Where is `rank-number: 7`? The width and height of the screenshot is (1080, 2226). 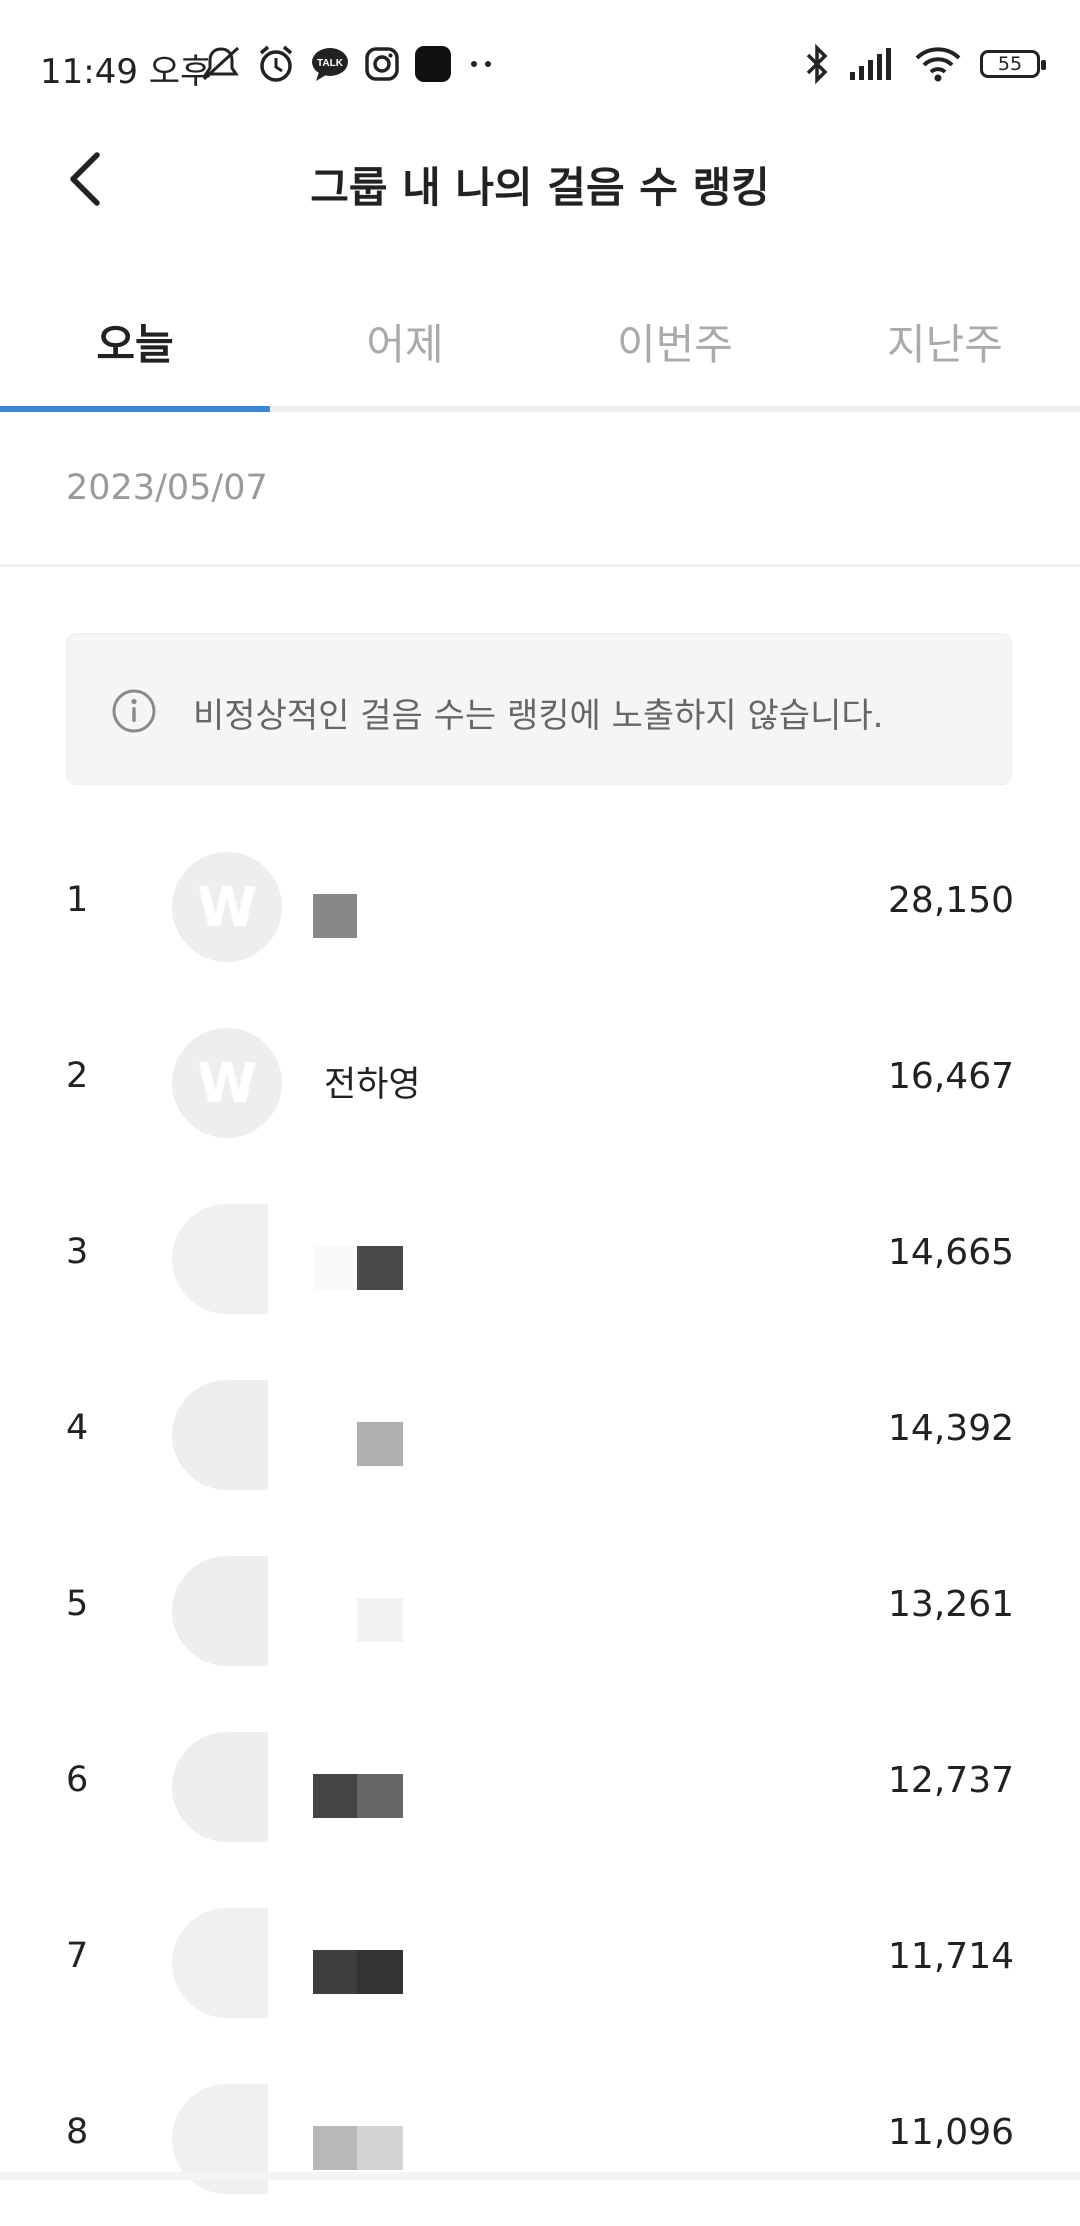 rank-number: 7 is located at coordinates (77, 1956).